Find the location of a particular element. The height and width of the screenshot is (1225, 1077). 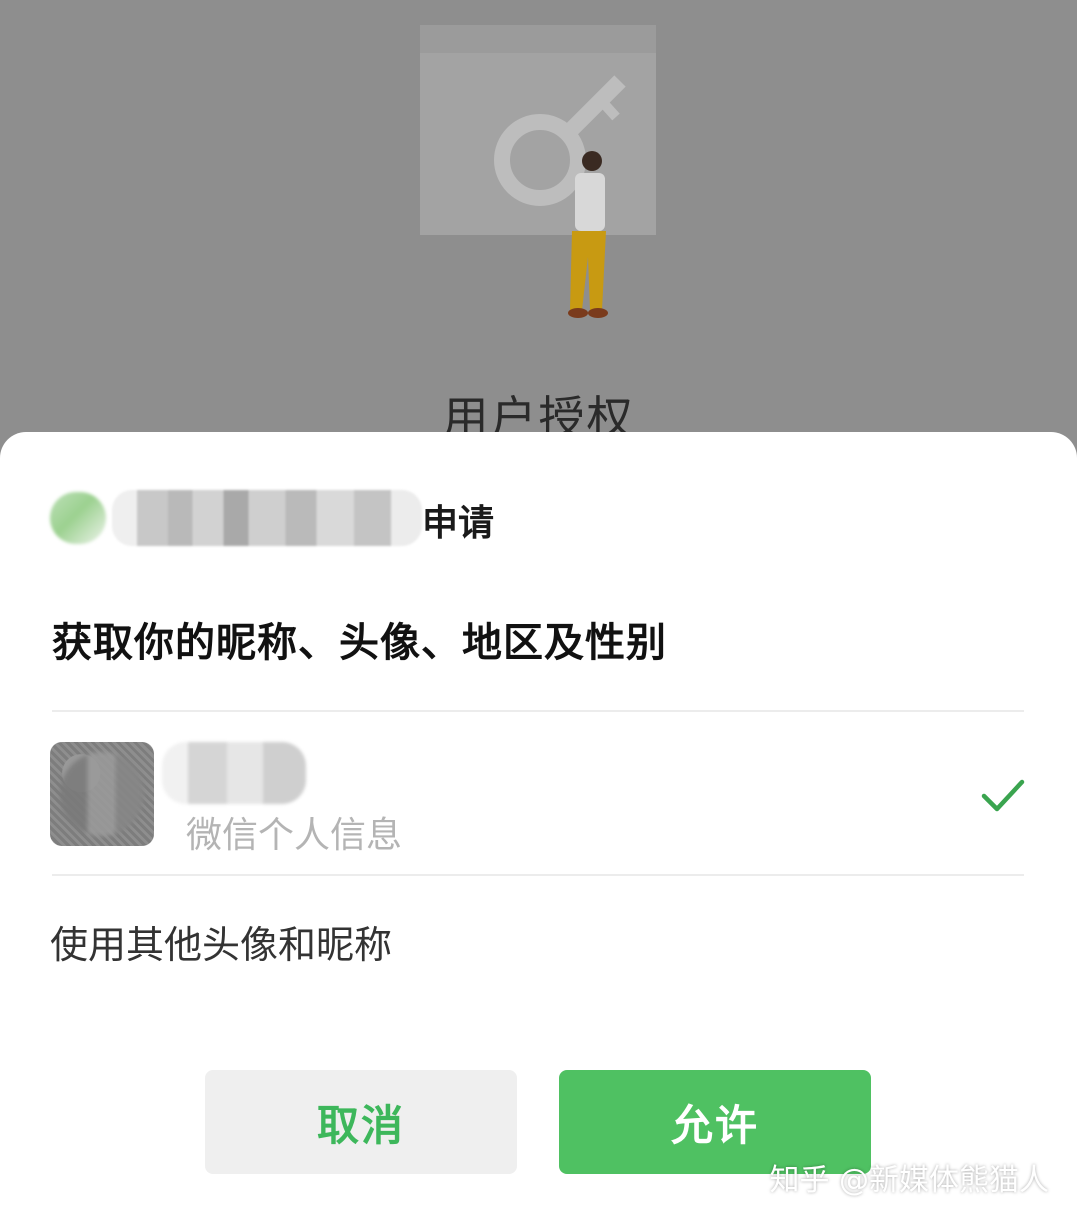

avatar-redacted is located at coordinates (102, 794).